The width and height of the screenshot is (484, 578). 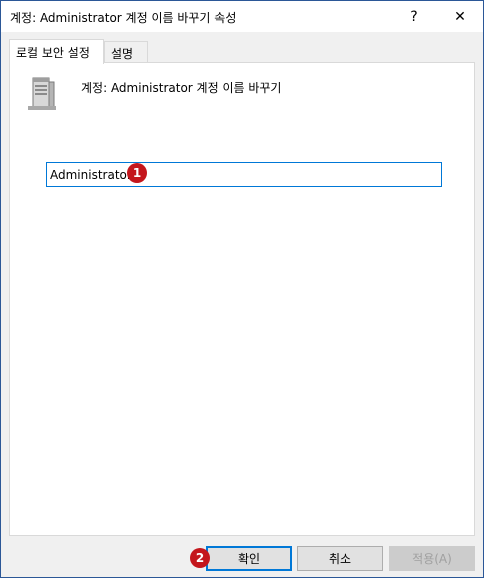 What do you see at coordinates (340, 558) in the screenshot?
I see `cancel-button: 취소` at bounding box center [340, 558].